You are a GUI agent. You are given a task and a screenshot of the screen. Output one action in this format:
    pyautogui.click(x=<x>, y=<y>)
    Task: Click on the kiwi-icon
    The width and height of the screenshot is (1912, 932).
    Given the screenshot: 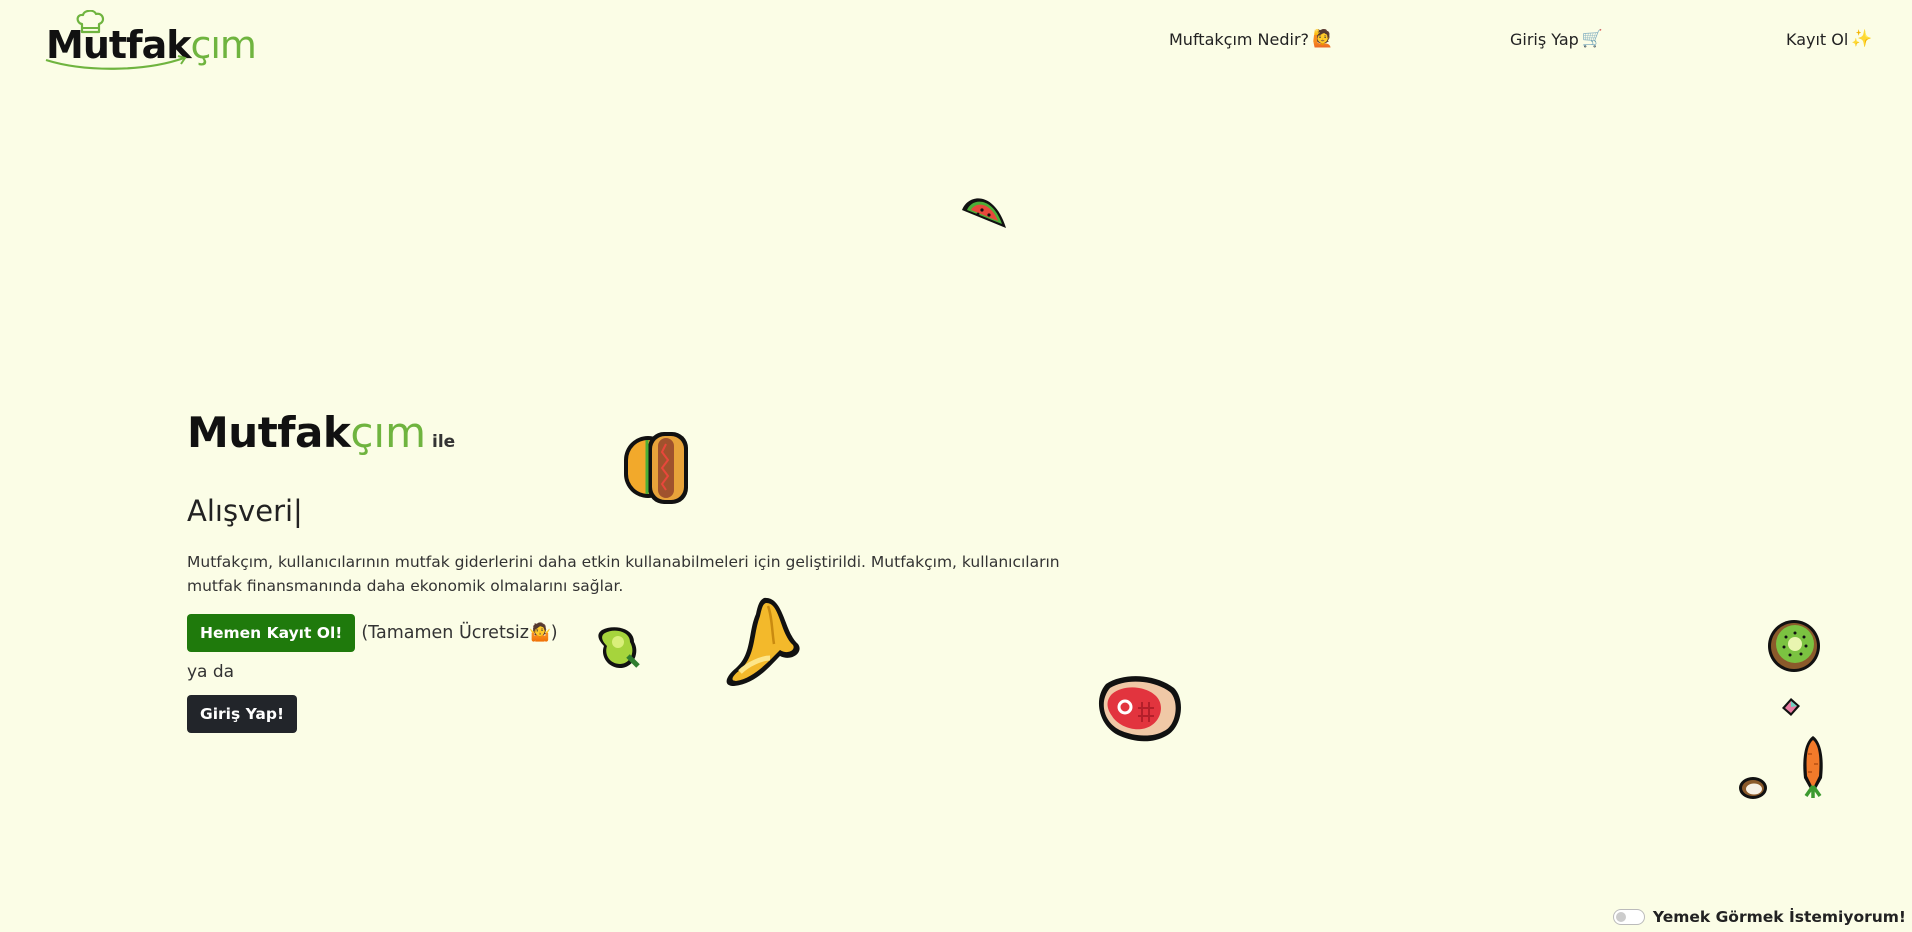 What is the action you would take?
    pyautogui.click(x=1794, y=646)
    